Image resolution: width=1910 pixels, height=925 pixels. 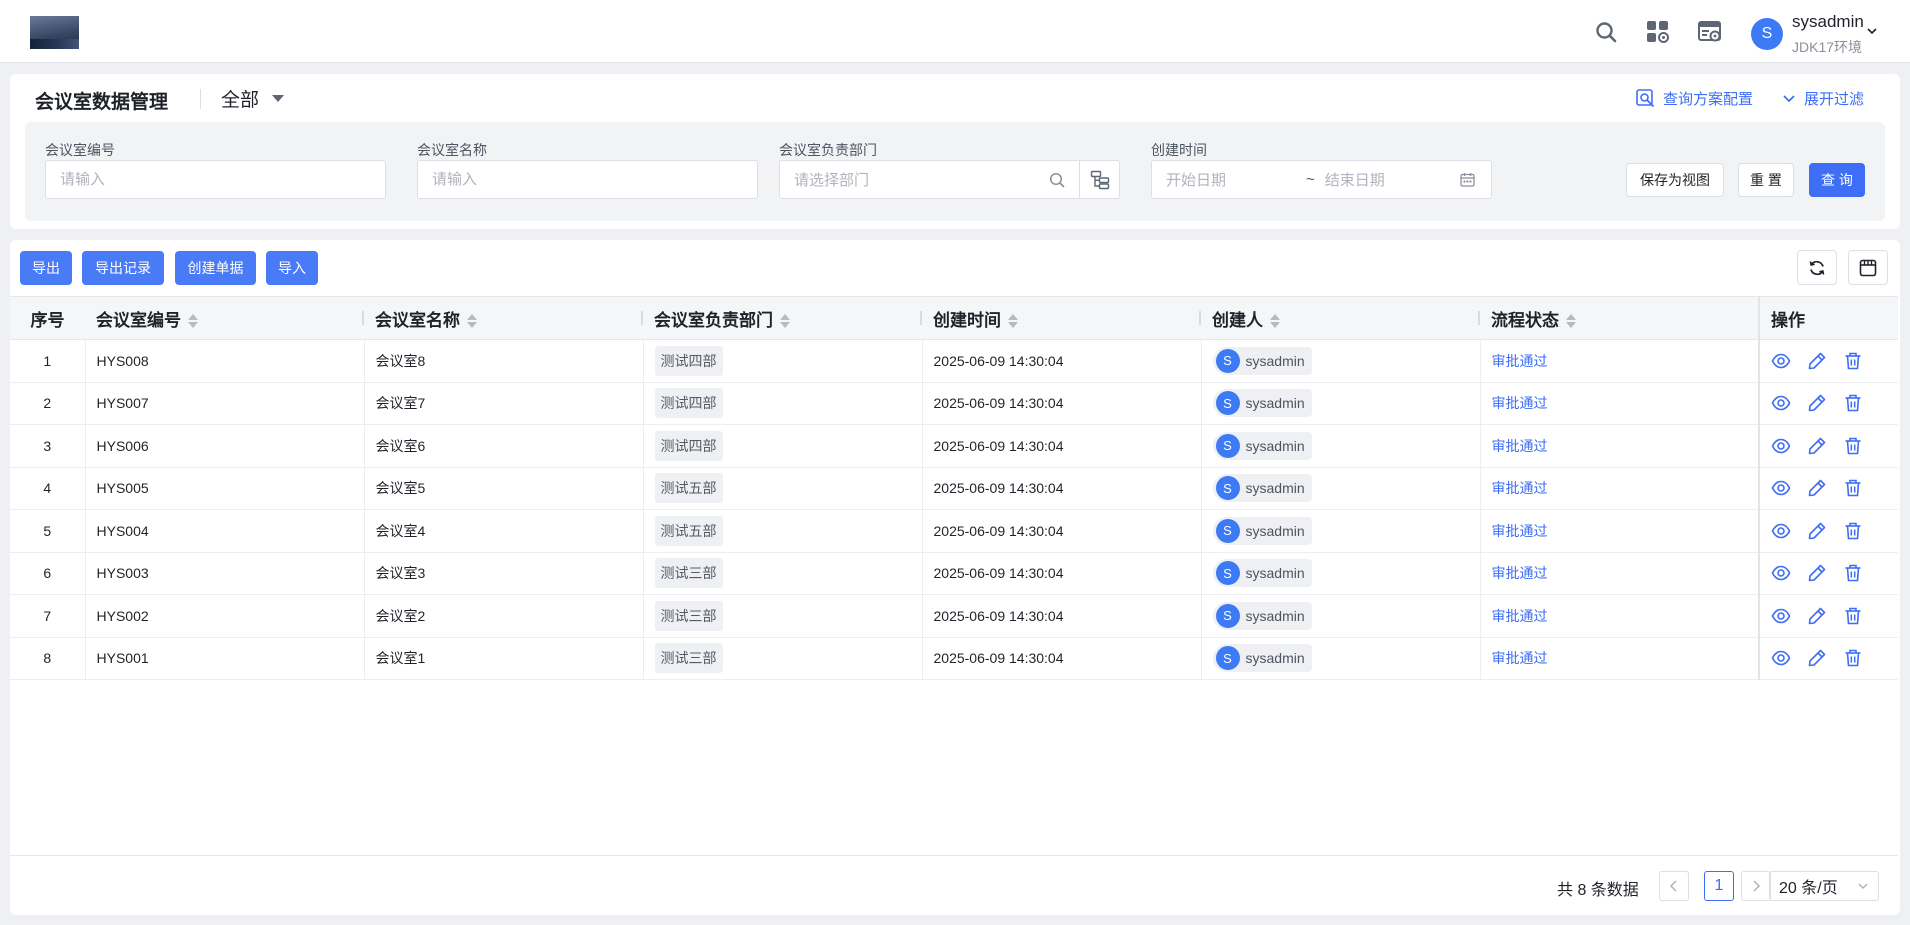 What do you see at coordinates (1619, 318) in the screenshot?
I see `column-header-status: 流程状态` at bounding box center [1619, 318].